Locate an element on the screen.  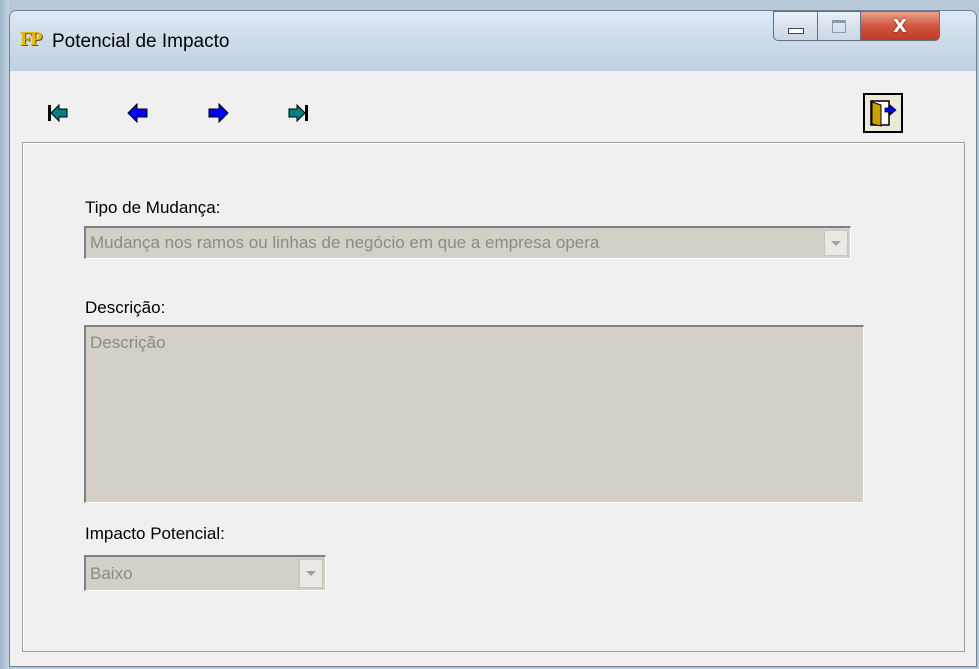
tipo-dropdown-button is located at coordinates (836, 243).